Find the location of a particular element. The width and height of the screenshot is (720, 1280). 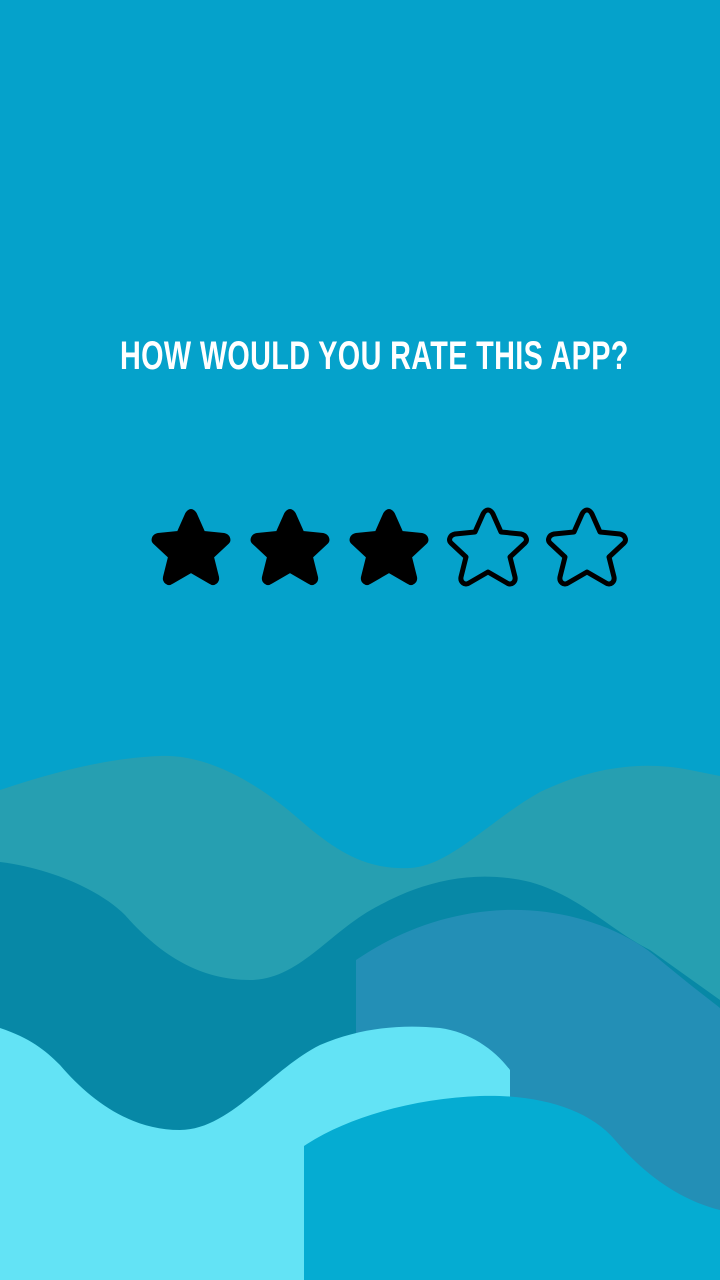

star-rating is located at coordinates (391, 547).